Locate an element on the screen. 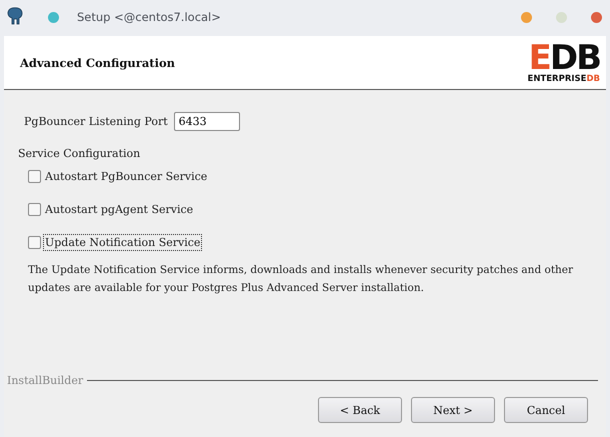 This screenshot has height=437, width=610. pin-icon is located at coordinates (53, 17).